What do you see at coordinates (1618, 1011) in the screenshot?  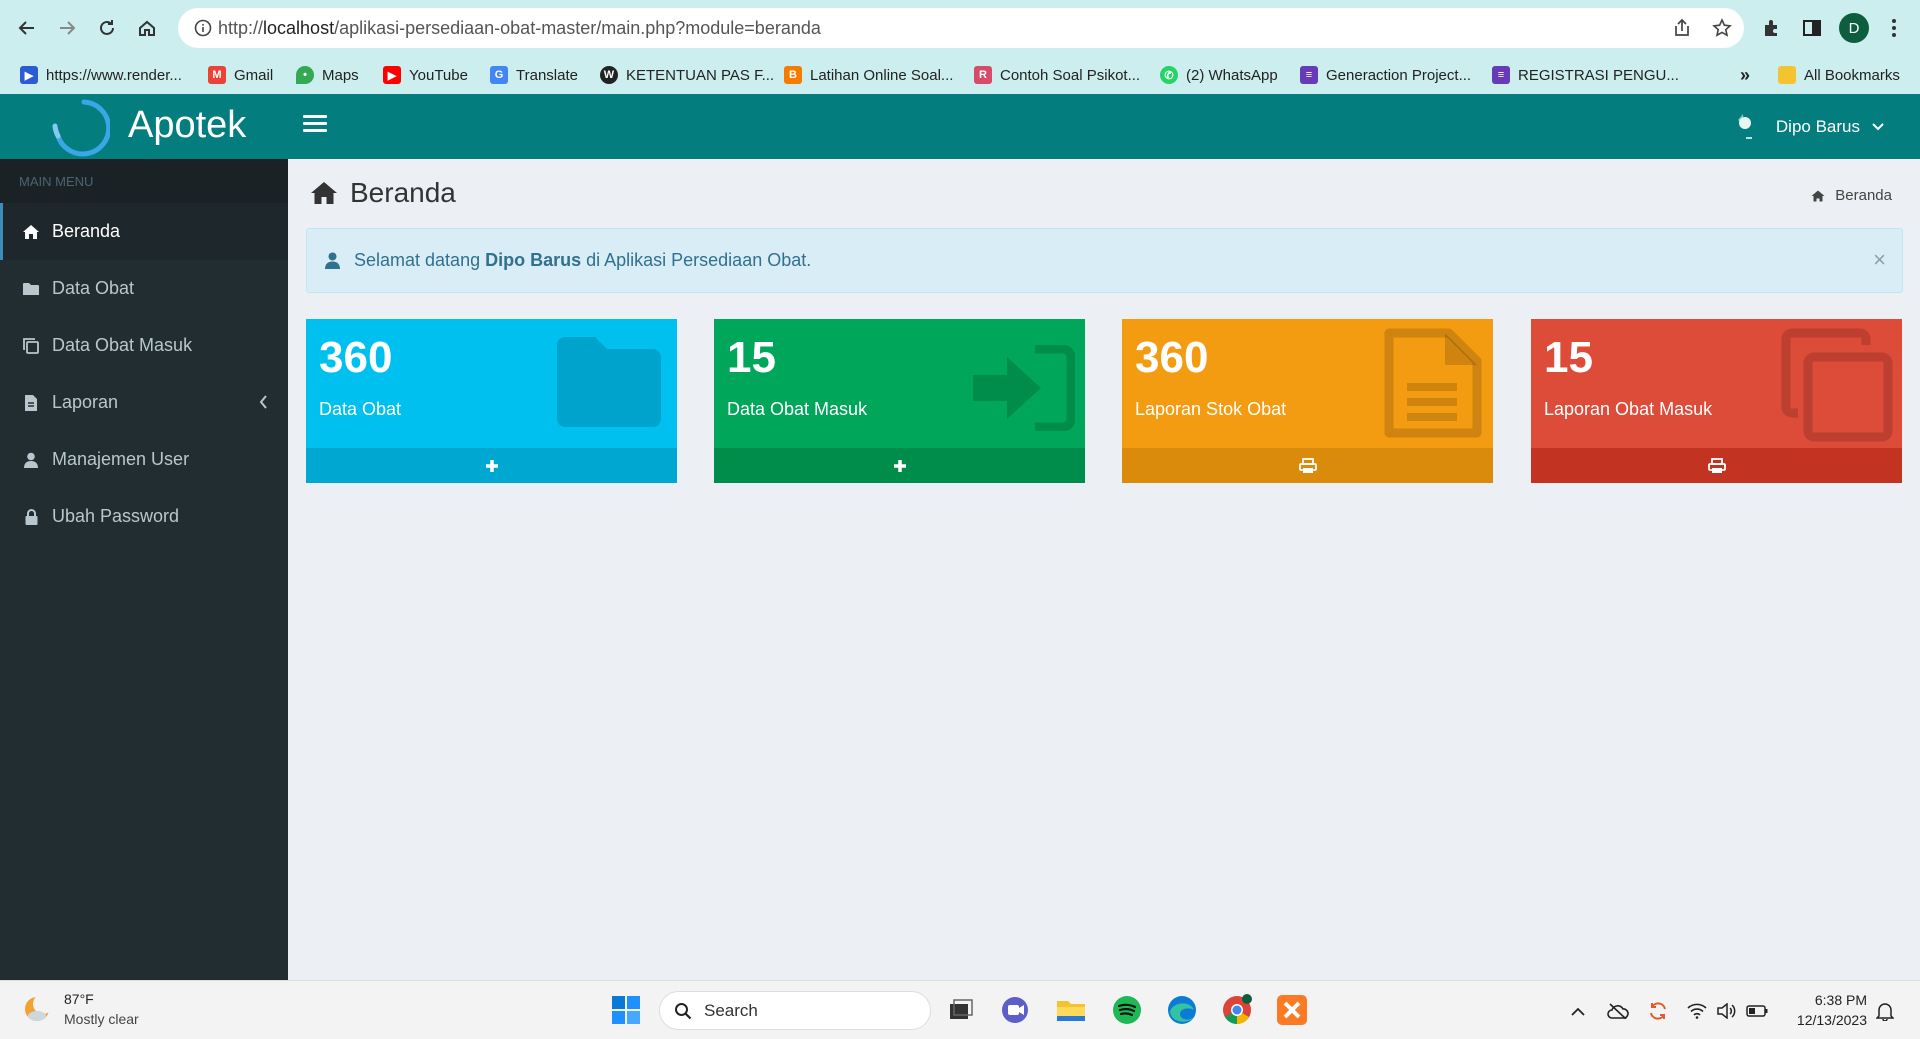 I see `onedrive-icon` at bounding box center [1618, 1011].